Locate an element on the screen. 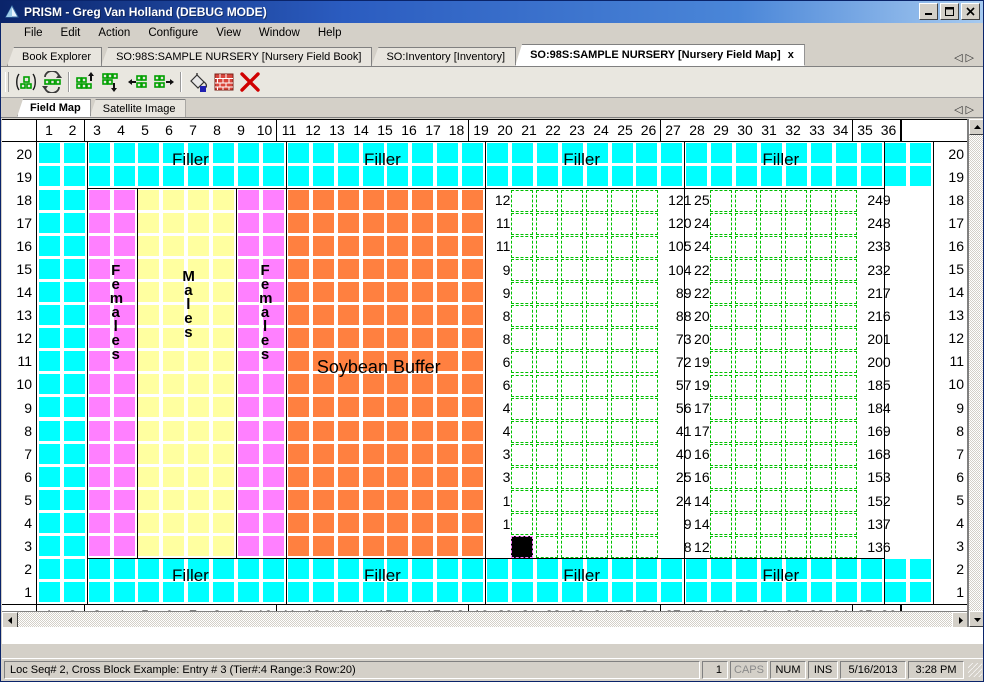 The height and width of the screenshot is (682, 984). row-header-right-11: 11 is located at coordinates (950, 361).